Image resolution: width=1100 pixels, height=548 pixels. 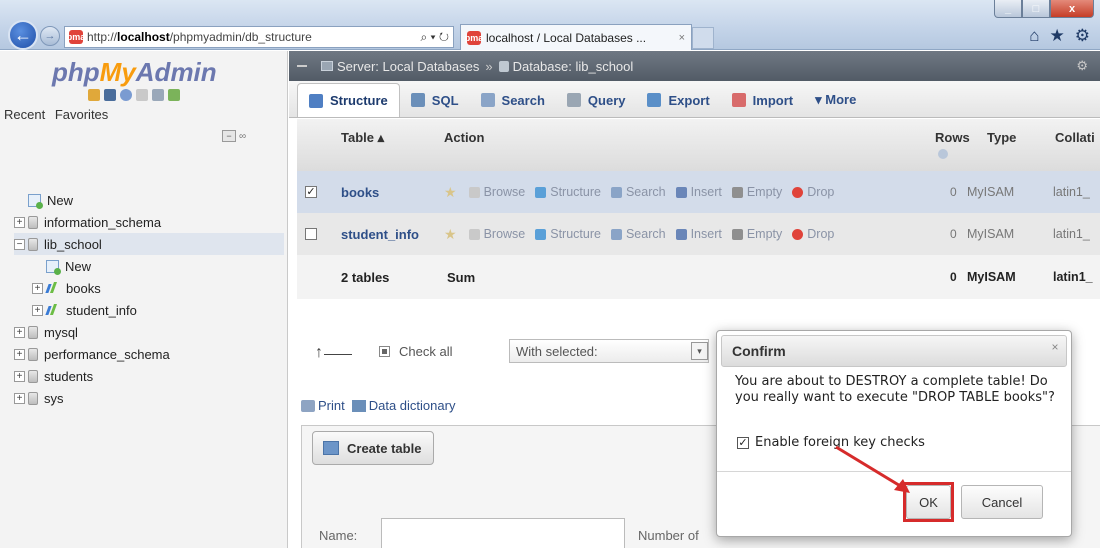 What do you see at coordinates (311, 234) in the screenshot?
I see `row-checkbox` at bounding box center [311, 234].